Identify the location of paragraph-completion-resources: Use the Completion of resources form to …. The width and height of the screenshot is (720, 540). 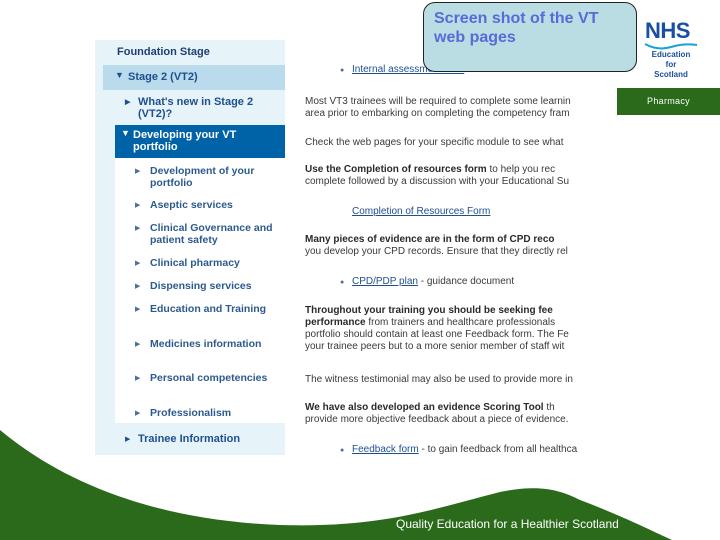
(437, 175).